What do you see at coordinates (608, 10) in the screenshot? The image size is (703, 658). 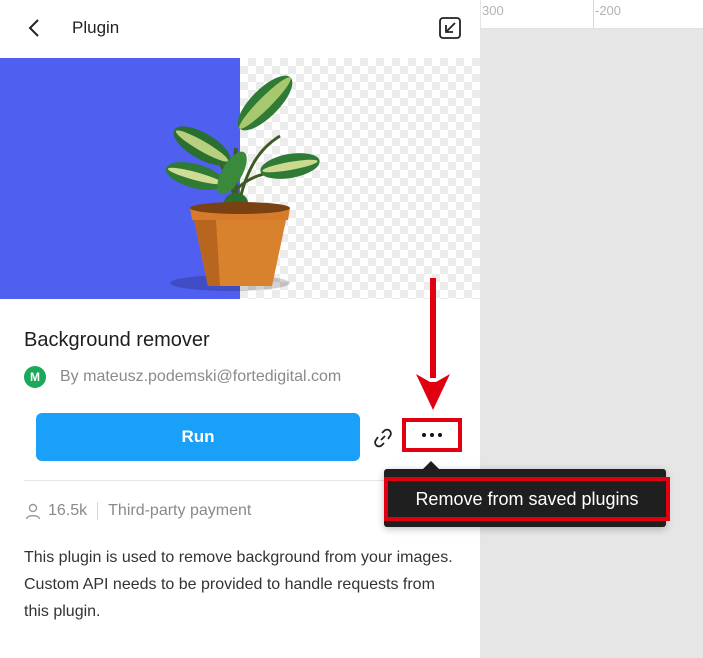 I see `ruler-label-minus-200: -200` at bounding box center [608, 10].